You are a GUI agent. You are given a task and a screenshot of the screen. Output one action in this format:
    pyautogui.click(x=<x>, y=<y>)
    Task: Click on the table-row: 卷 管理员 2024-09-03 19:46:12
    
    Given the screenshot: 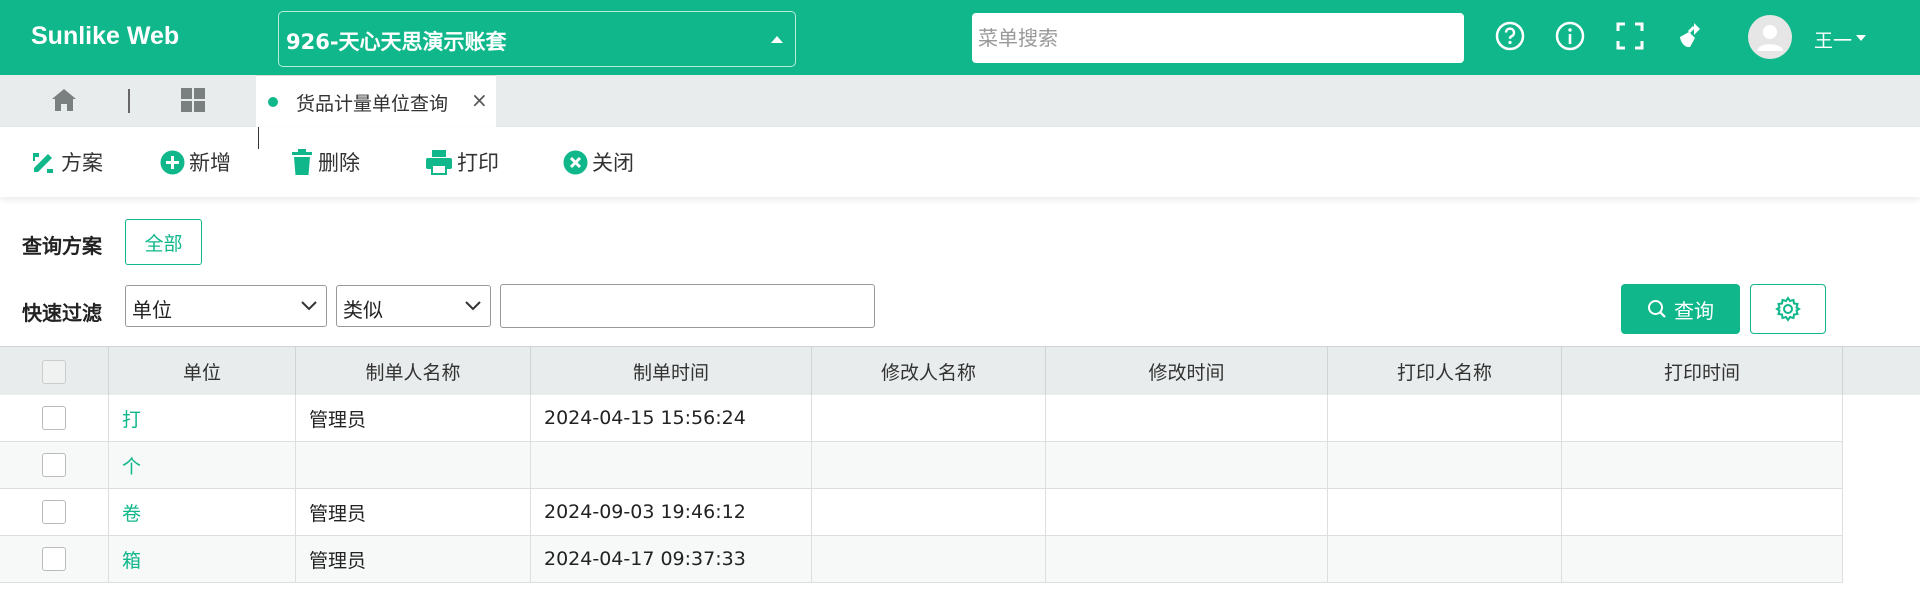 What is the action you would take?
    pyautogui.click(x=921, y=512)
    